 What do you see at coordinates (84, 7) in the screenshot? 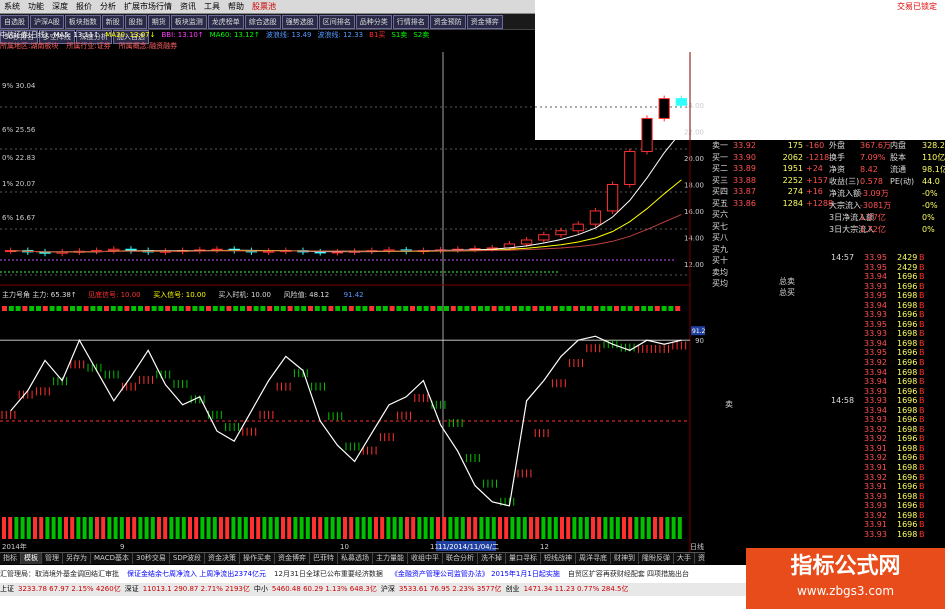
I see `menu-item: 报价` at bounding box center [84, 7].